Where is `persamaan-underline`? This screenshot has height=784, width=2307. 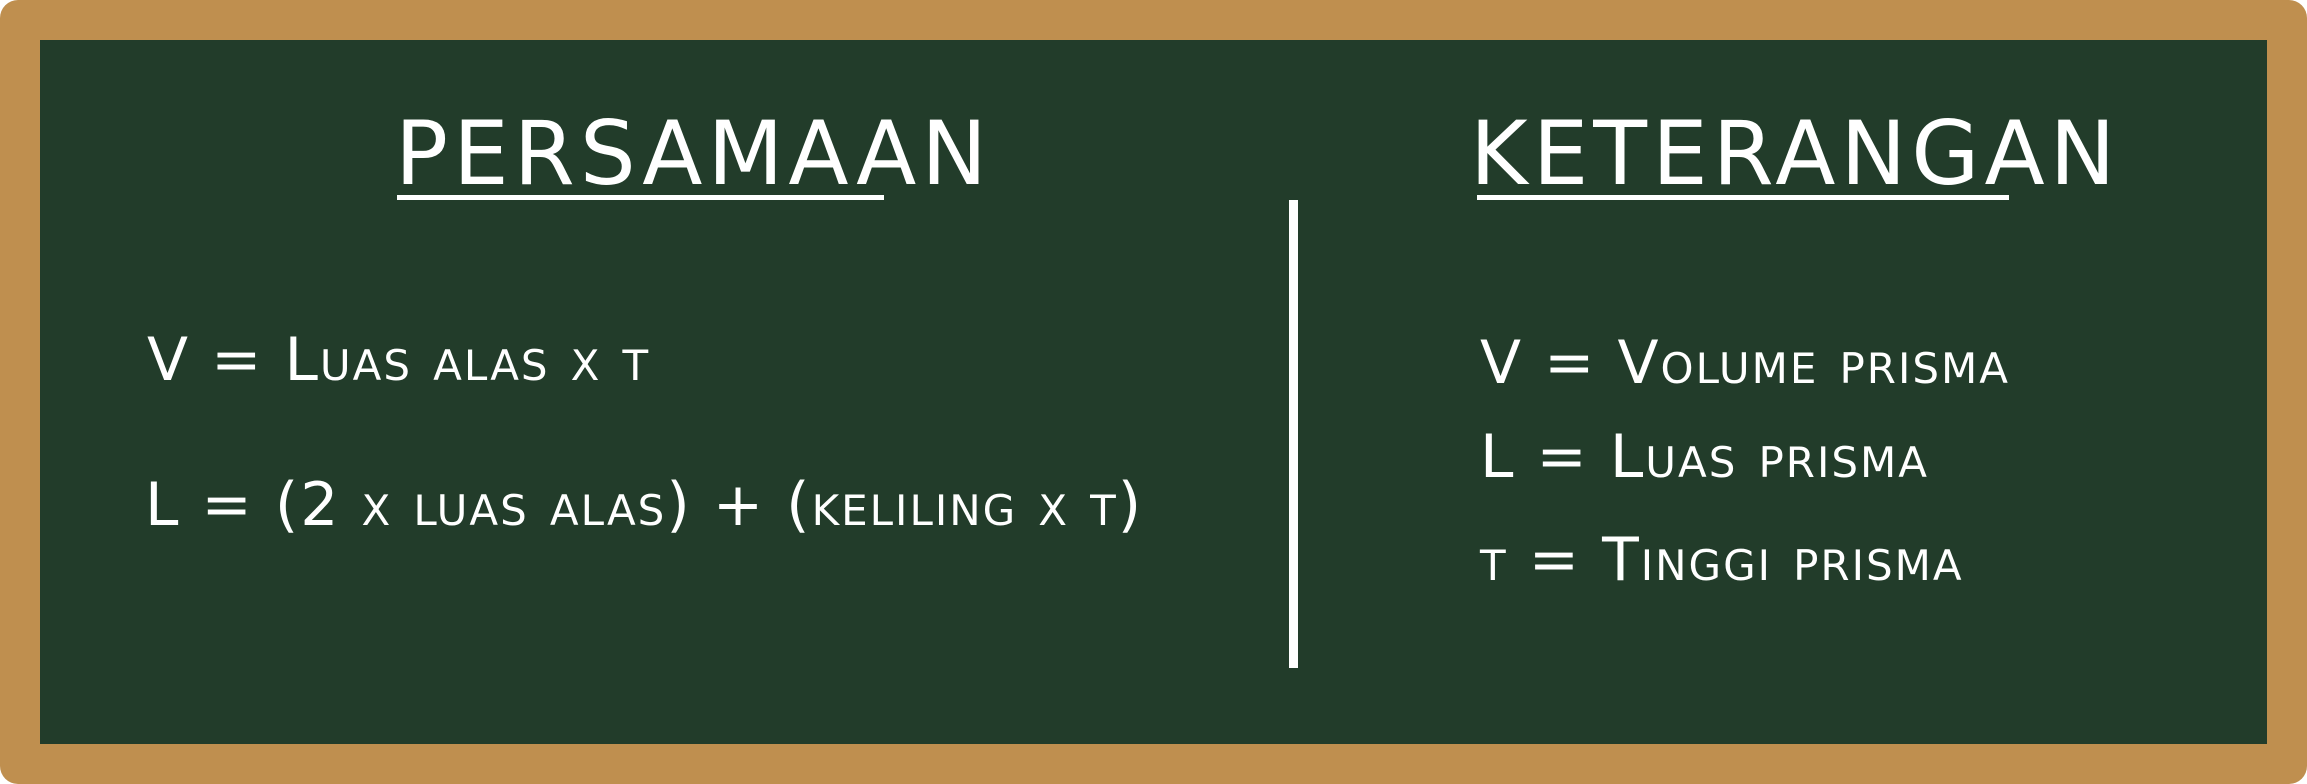
persamaan-underline is located at coordinates (640, 197).